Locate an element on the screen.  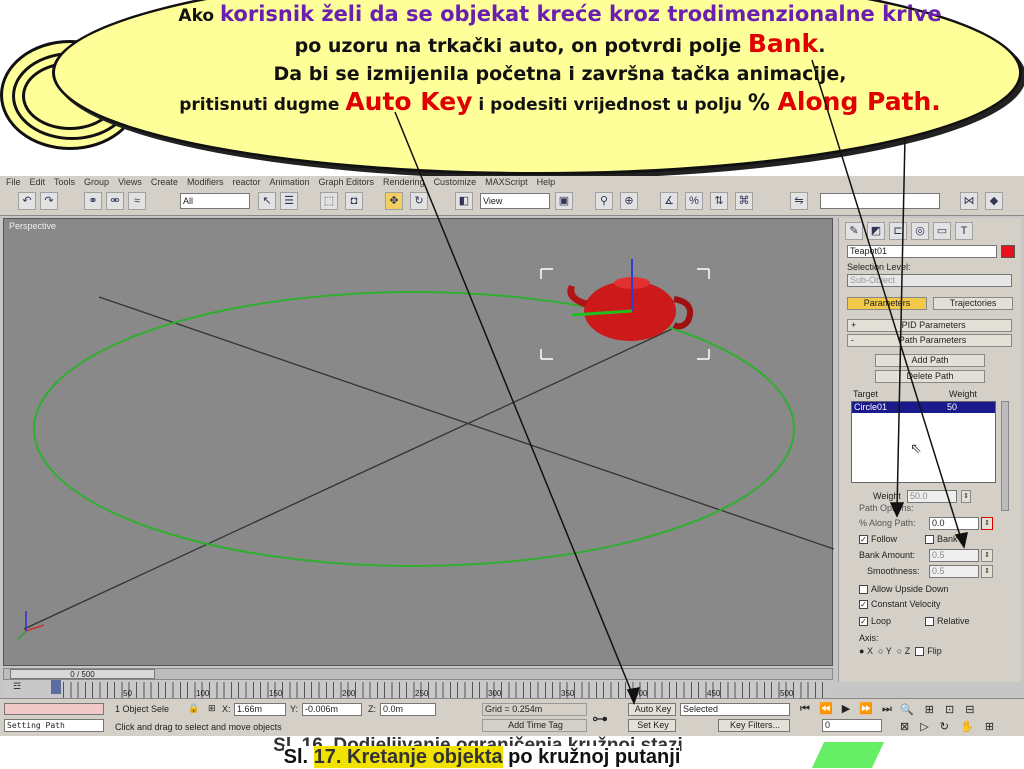
tab-parameters: Parameters is located at coordinates (887, 303).